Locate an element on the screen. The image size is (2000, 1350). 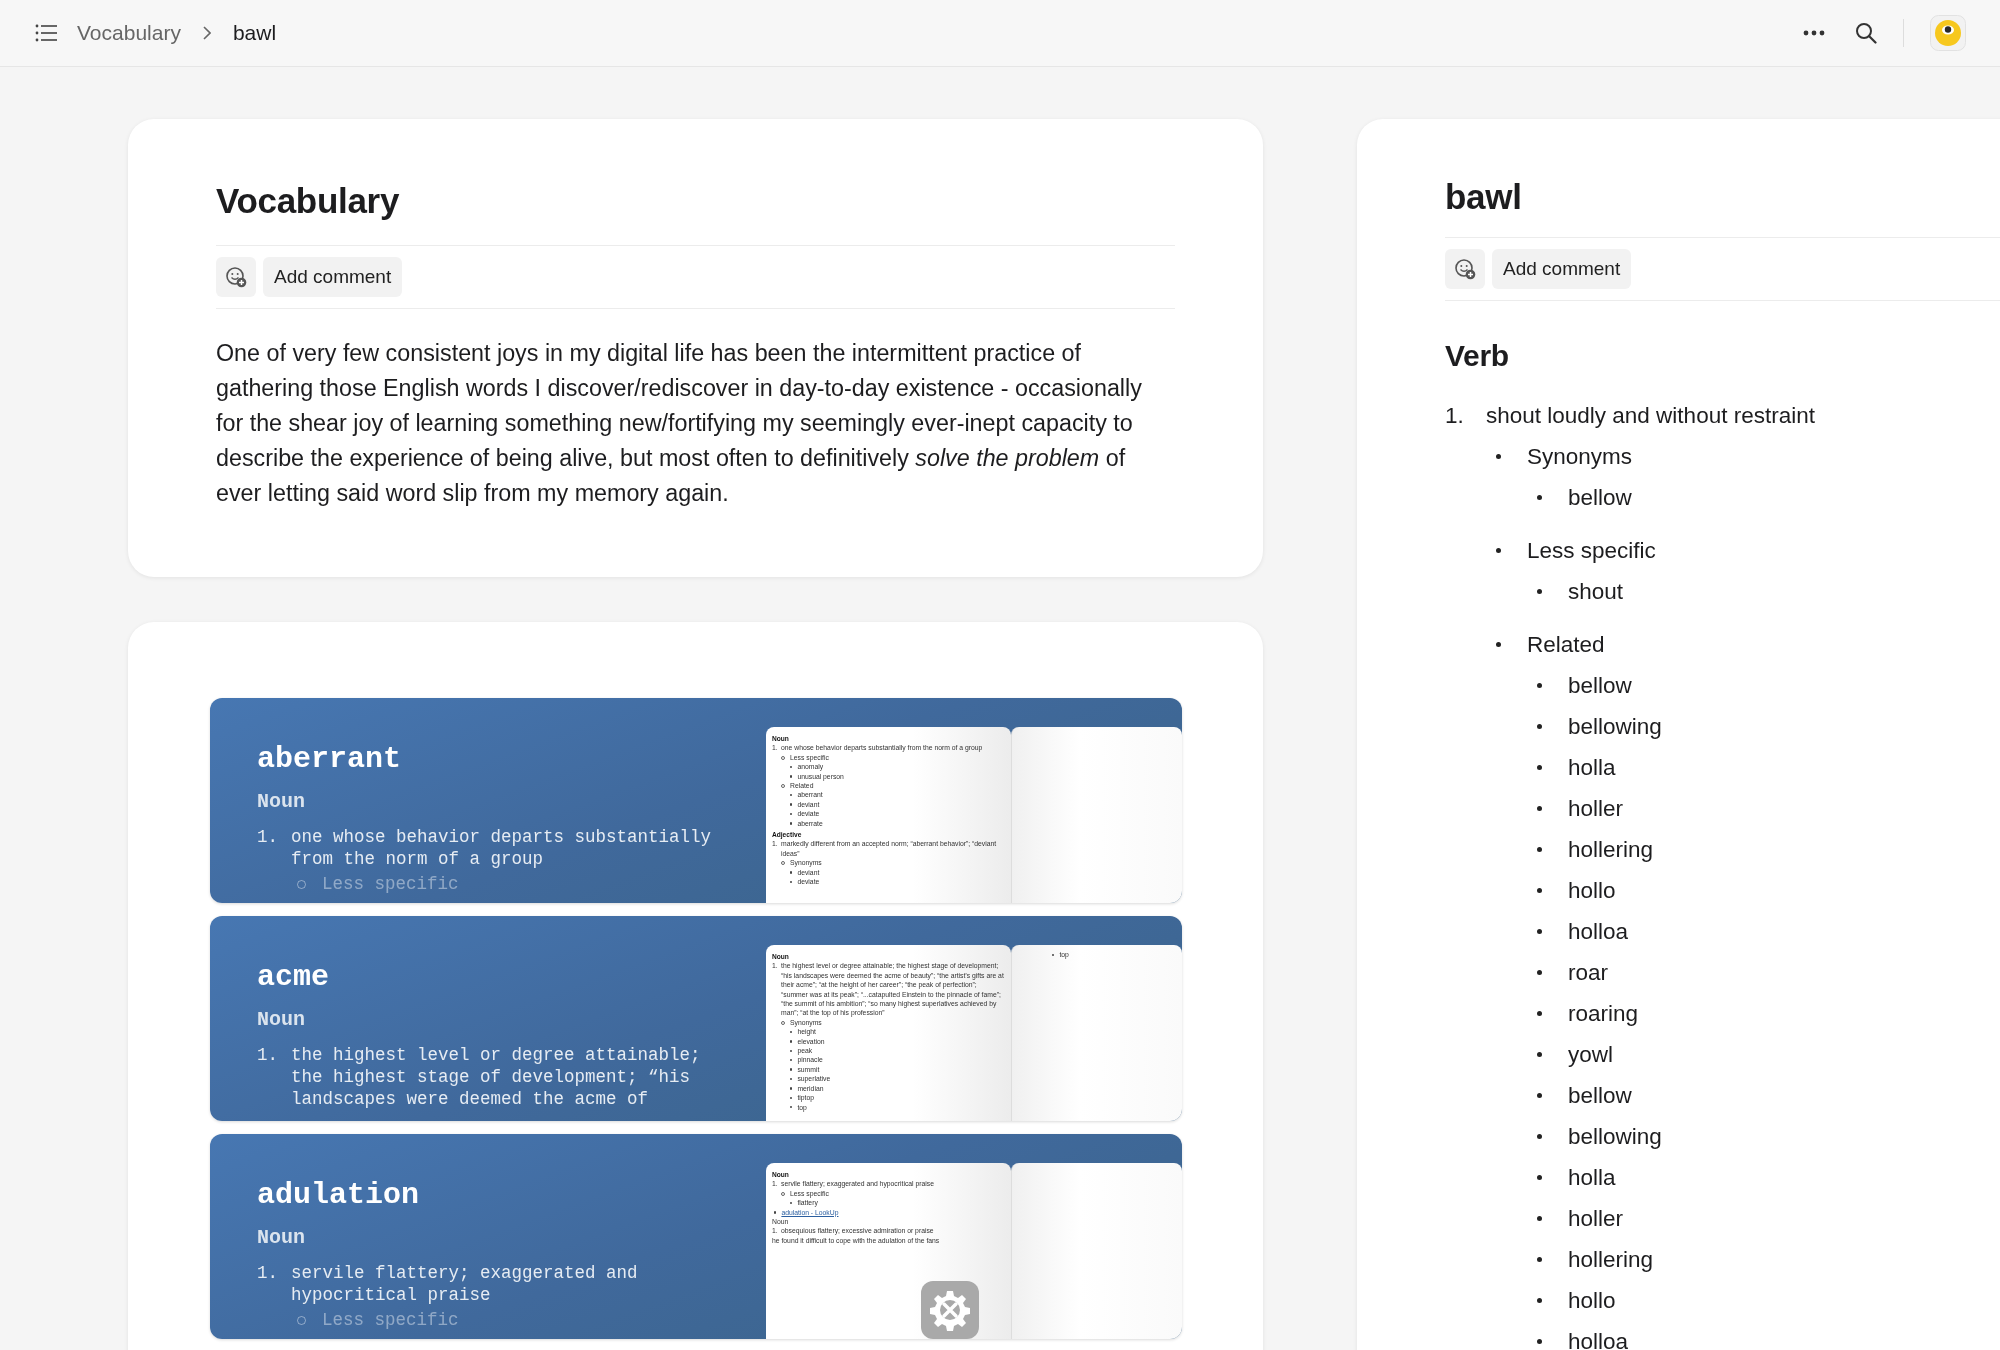
page-title: Vocabulary is located at coordinates (308, 201).